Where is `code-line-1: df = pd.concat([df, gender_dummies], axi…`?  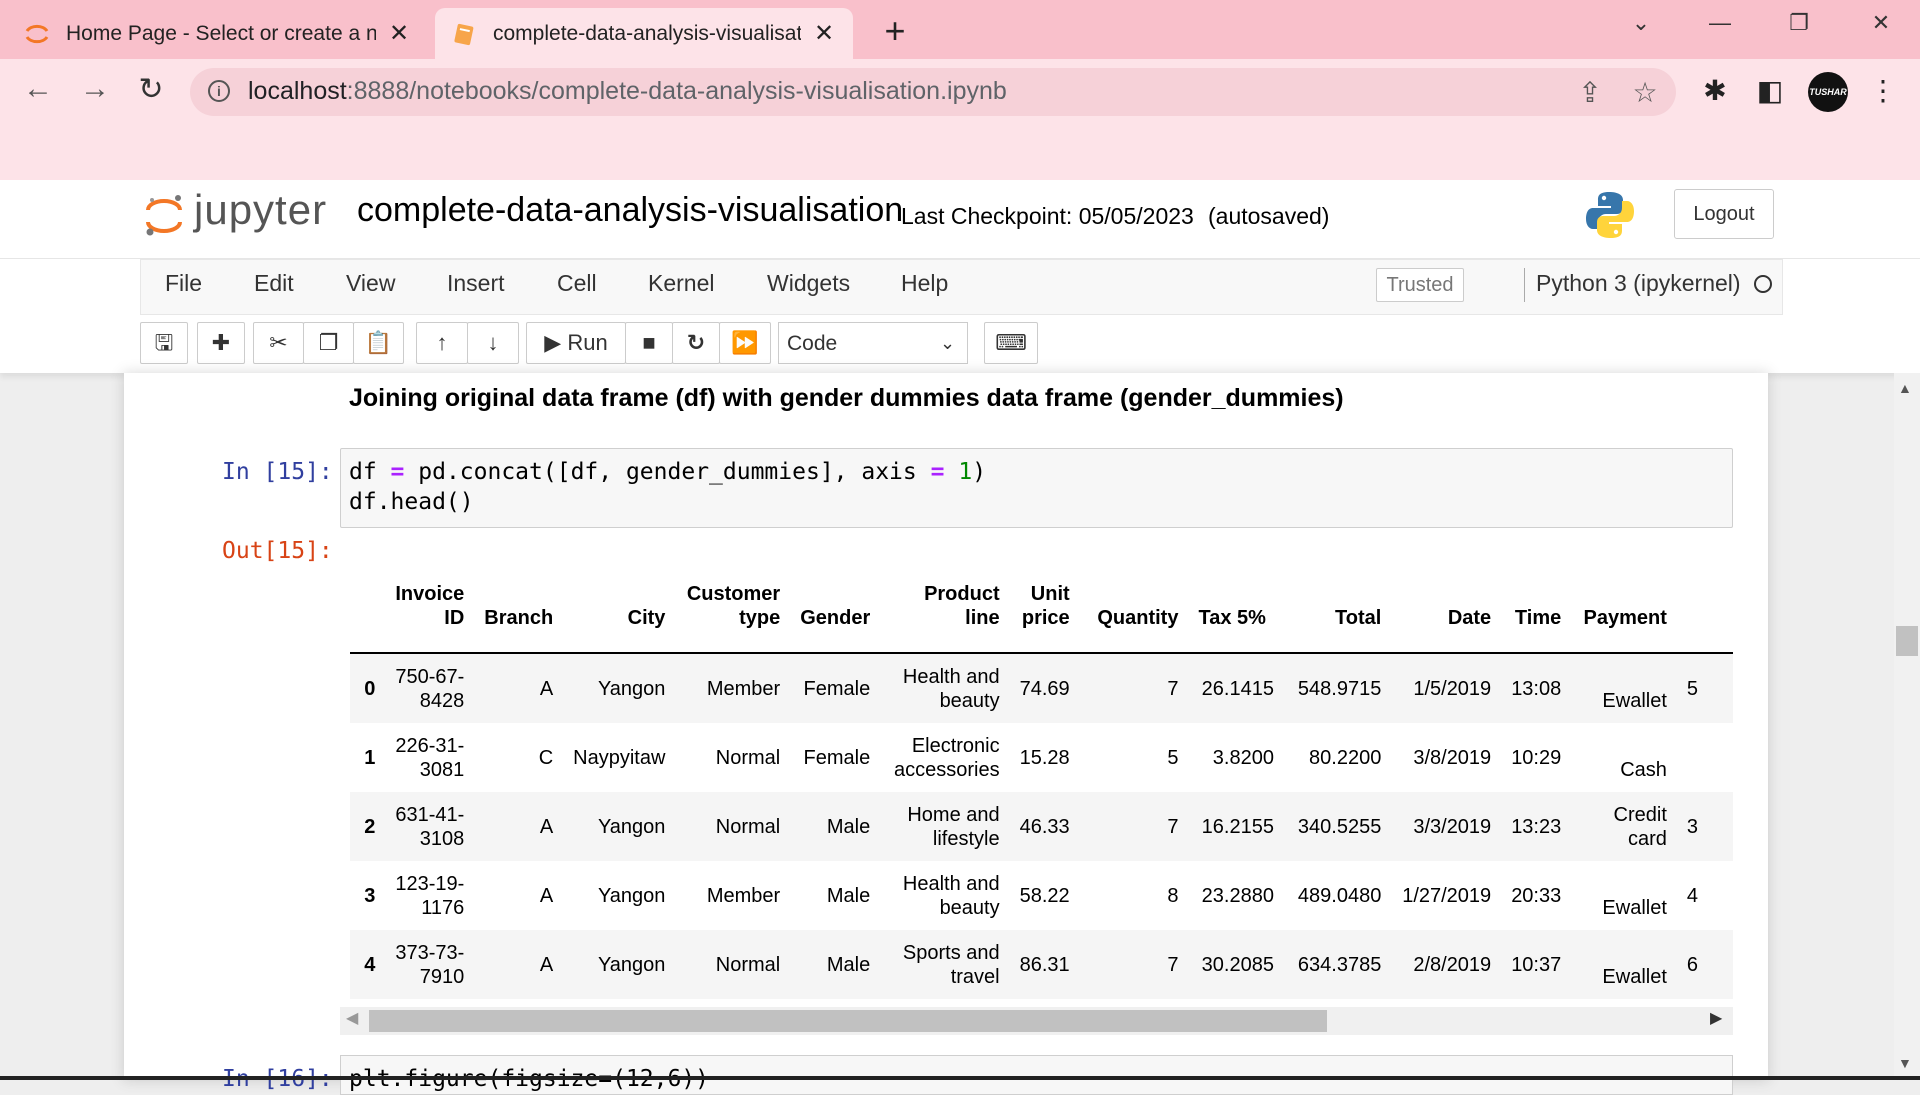 code-line-1: df = pd.concat([df, gender_dummies], axi… is located at coordinates (667, 472).